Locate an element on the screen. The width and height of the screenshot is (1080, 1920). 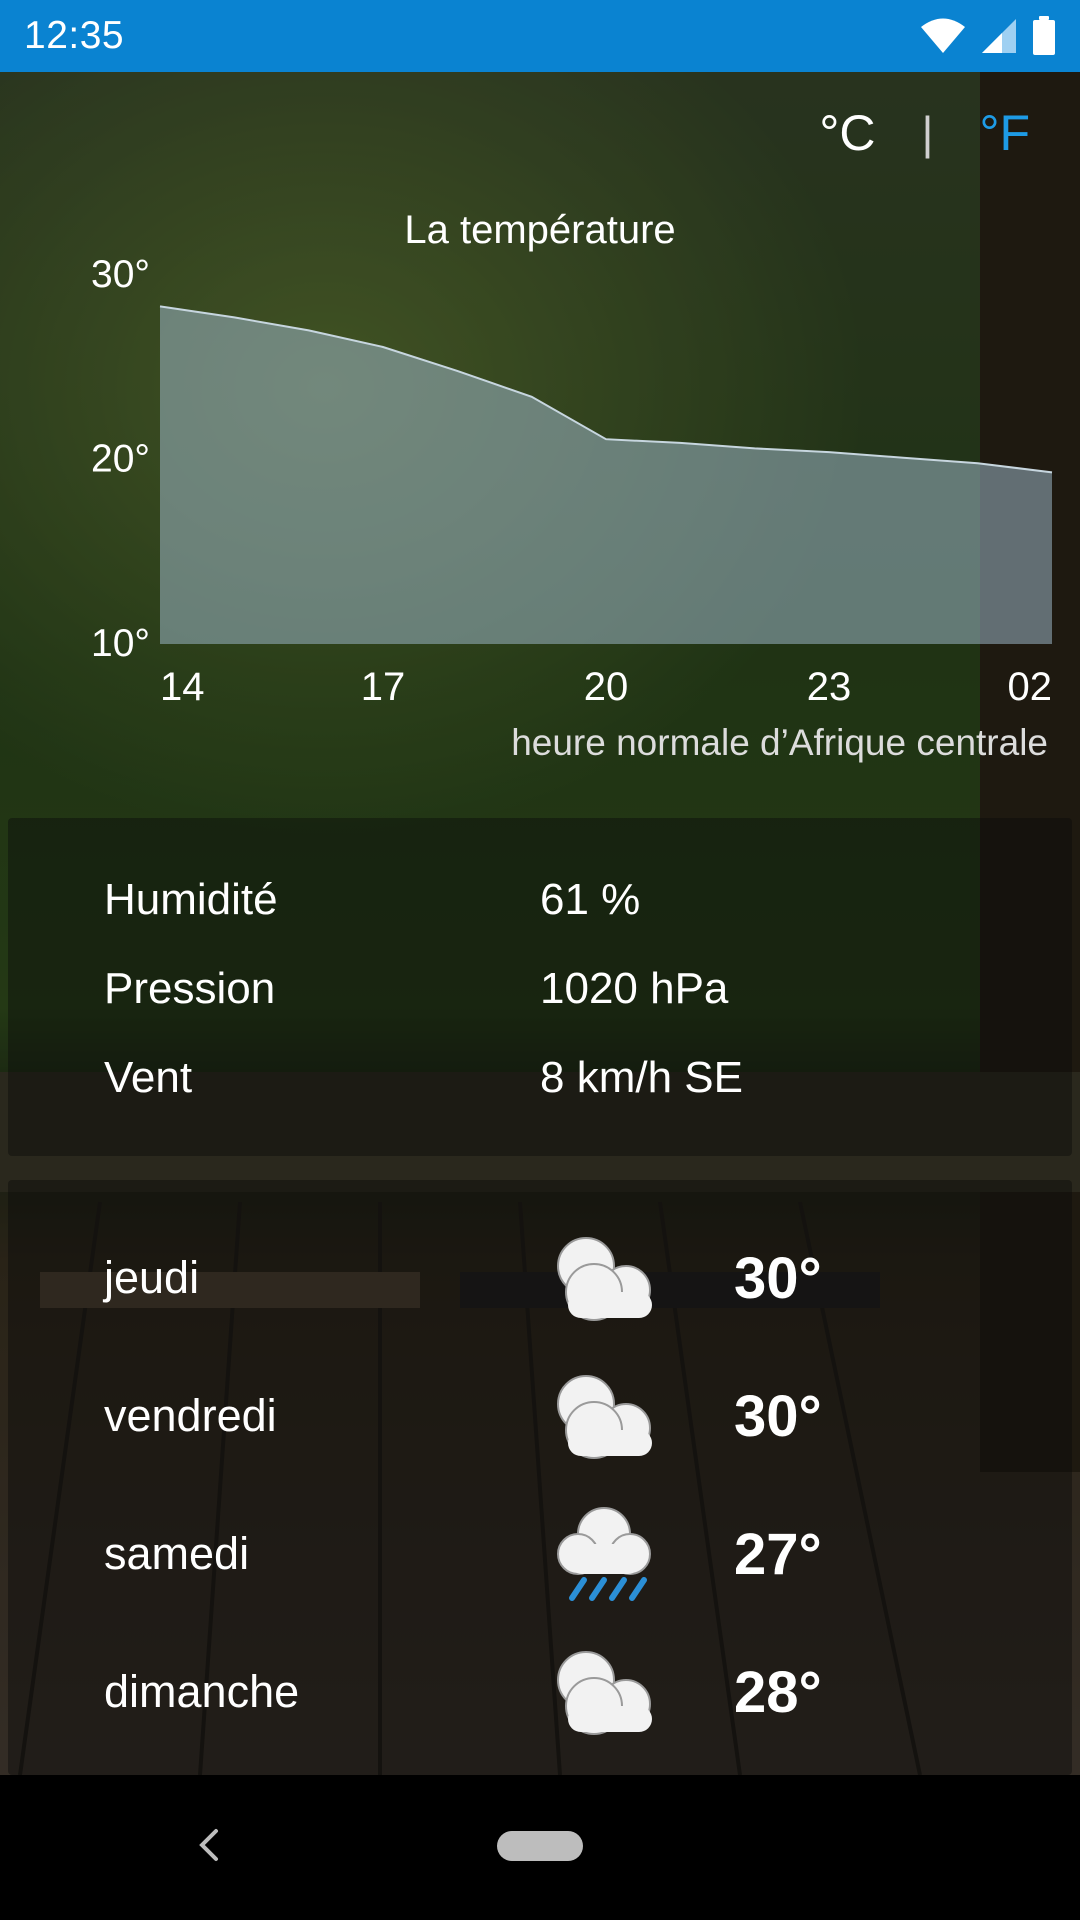
x-tick-label: 20 is located at coordinates (606, 687).